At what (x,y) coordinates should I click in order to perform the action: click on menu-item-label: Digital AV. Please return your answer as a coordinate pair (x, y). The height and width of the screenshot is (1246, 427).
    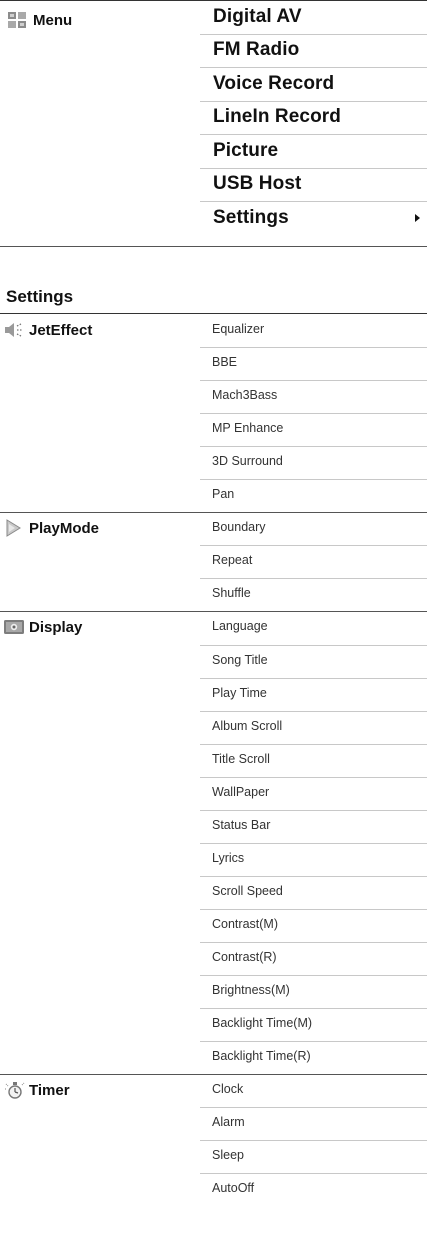
    Looking at the image, I should click on (257, 16).